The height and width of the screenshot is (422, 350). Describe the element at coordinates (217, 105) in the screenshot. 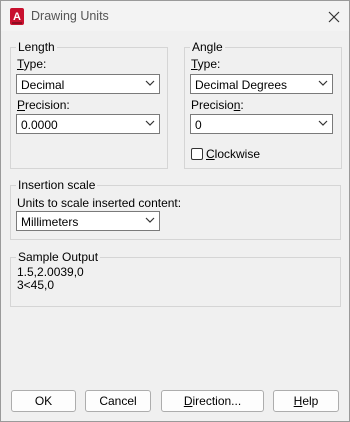

I see `angle-precision-label: Precision:` at that location.